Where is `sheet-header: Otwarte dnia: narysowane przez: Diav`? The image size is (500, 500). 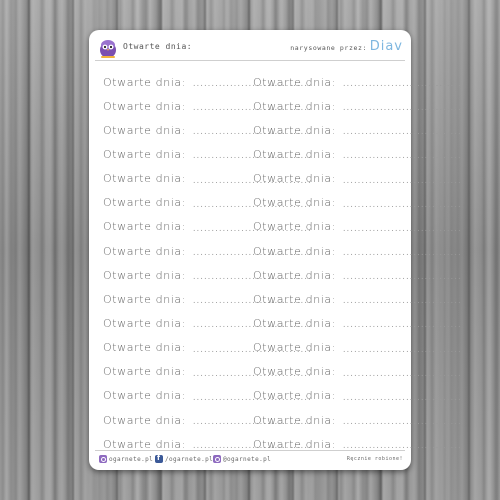
sheet-header: Otwarte dnia: narysowane przez: Diav is located at coordinates (250, 48).